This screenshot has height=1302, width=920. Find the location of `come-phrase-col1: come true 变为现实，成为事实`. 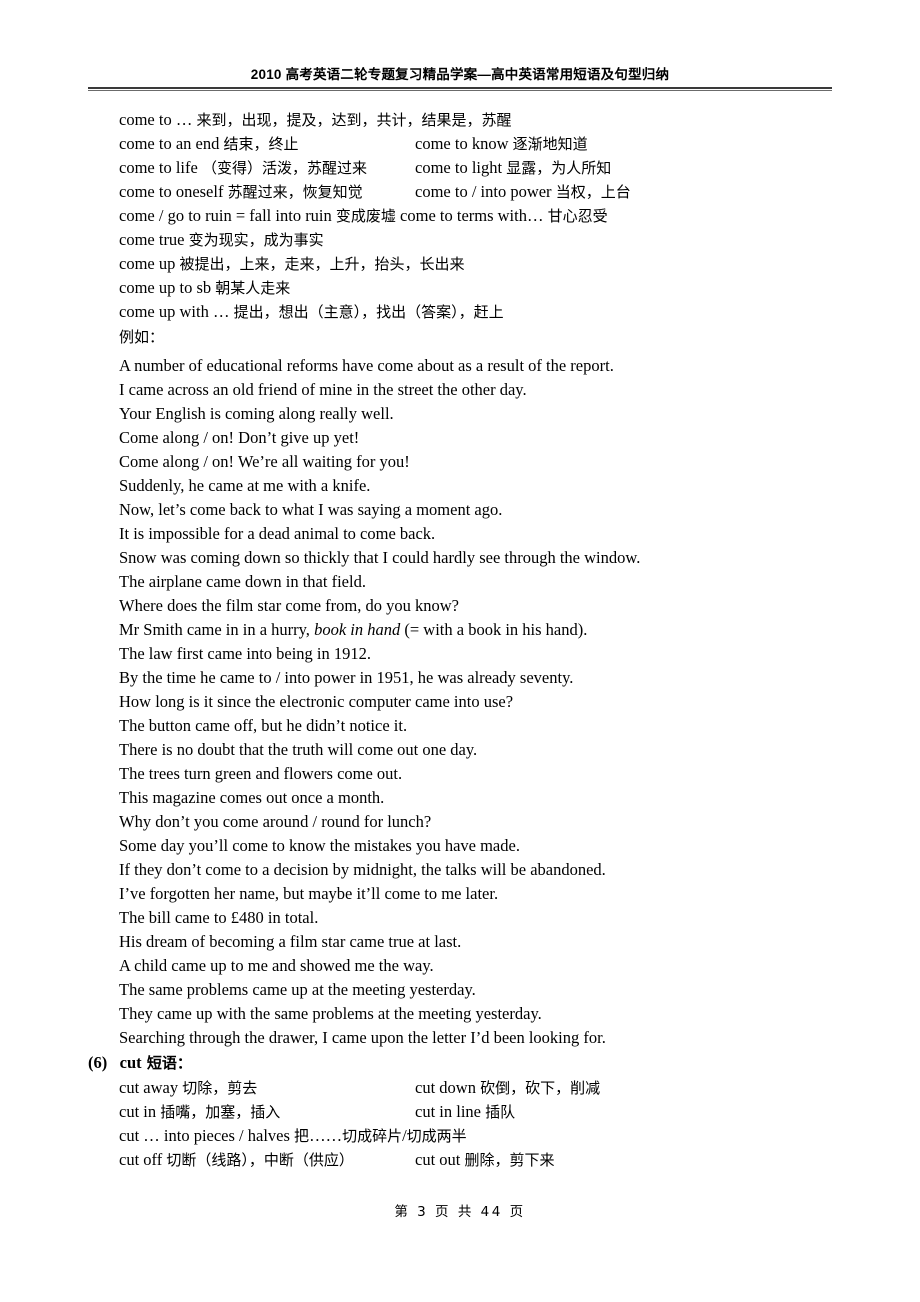

come-phrase-col1: come true 变为现实，成为事实 is located at coordinates (221, 239).